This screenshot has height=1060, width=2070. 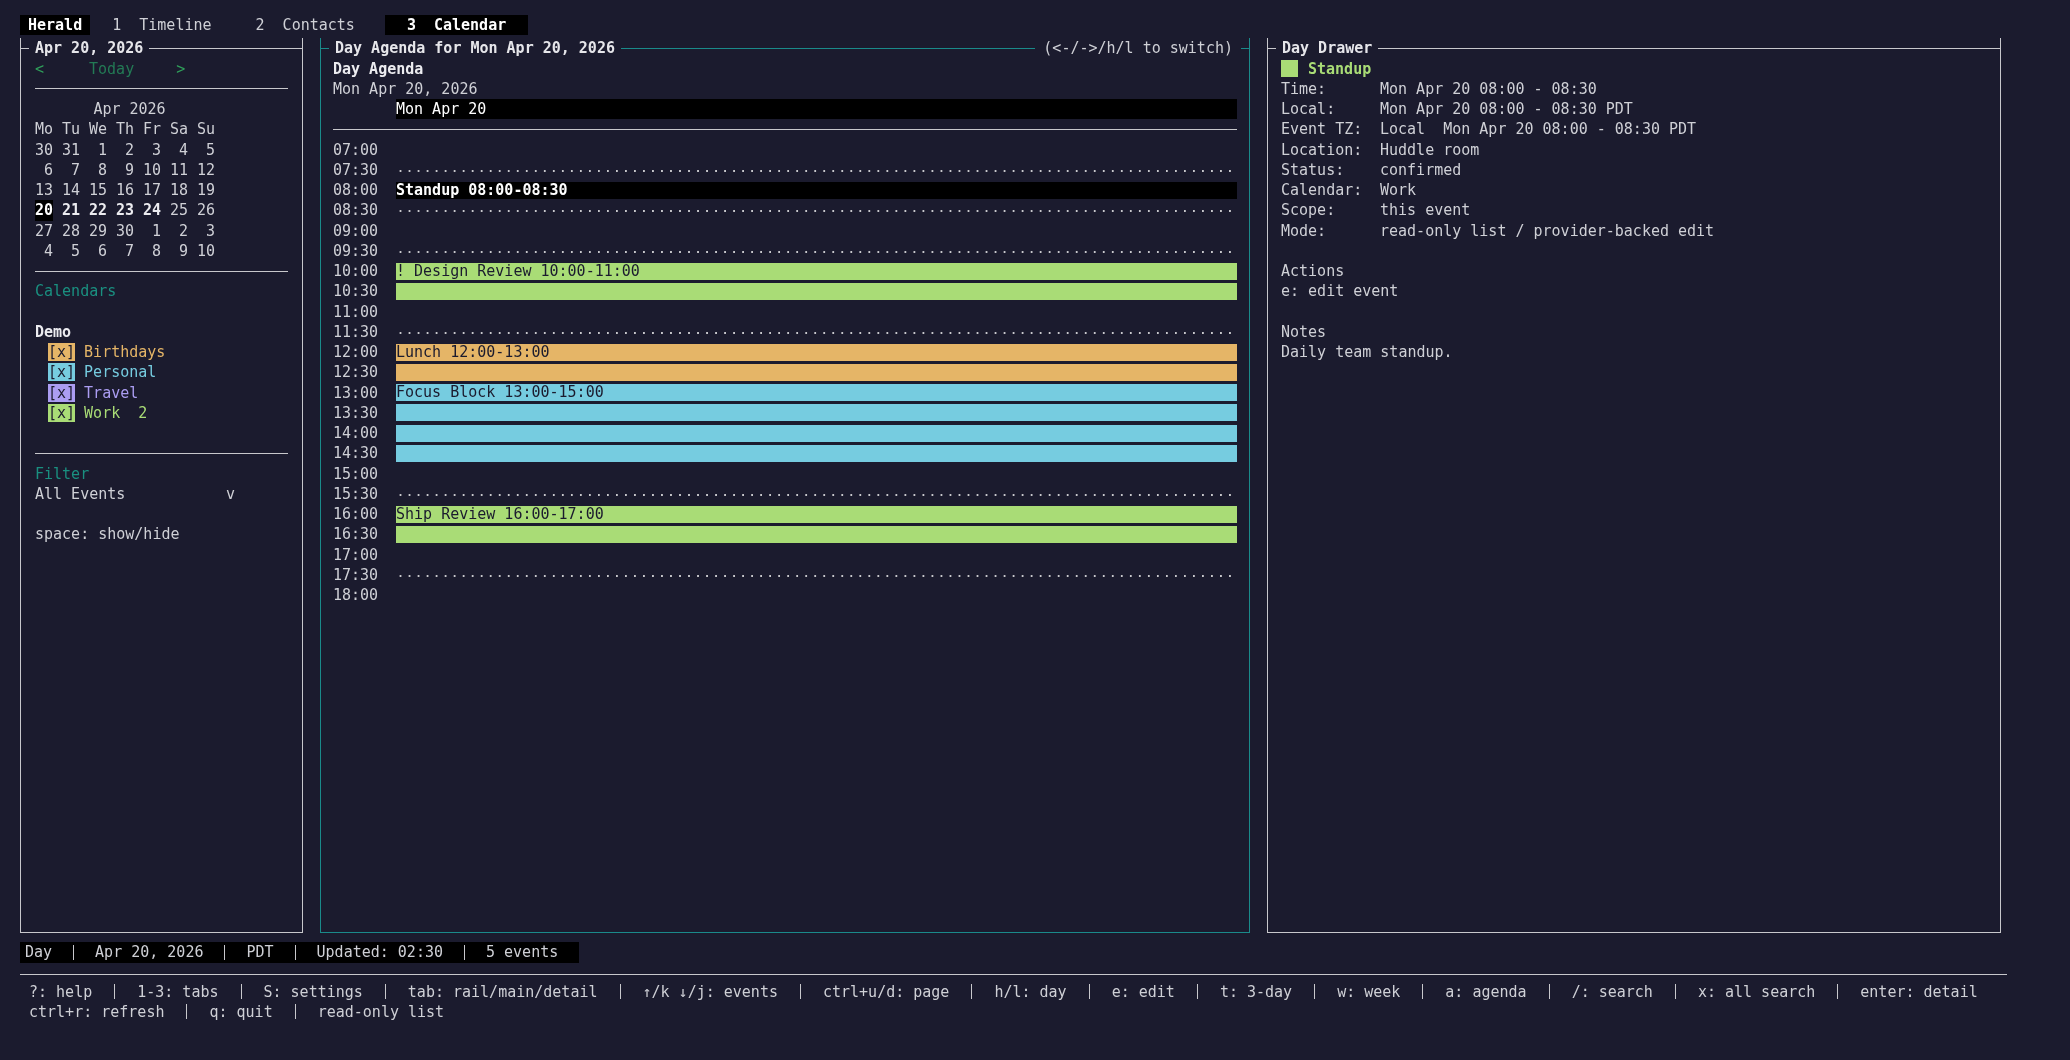 I want to click on field-label: Local:, so click(x=1309, y=109).